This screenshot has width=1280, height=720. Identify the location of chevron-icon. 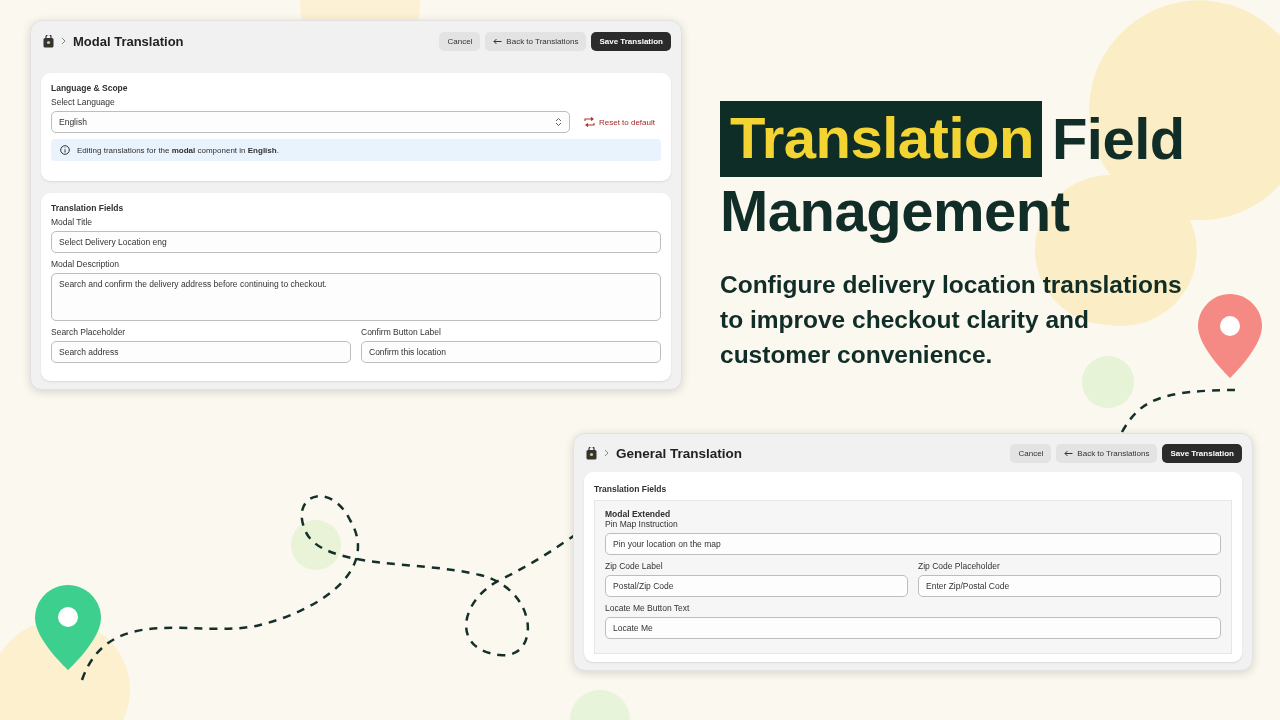
(558, 122).